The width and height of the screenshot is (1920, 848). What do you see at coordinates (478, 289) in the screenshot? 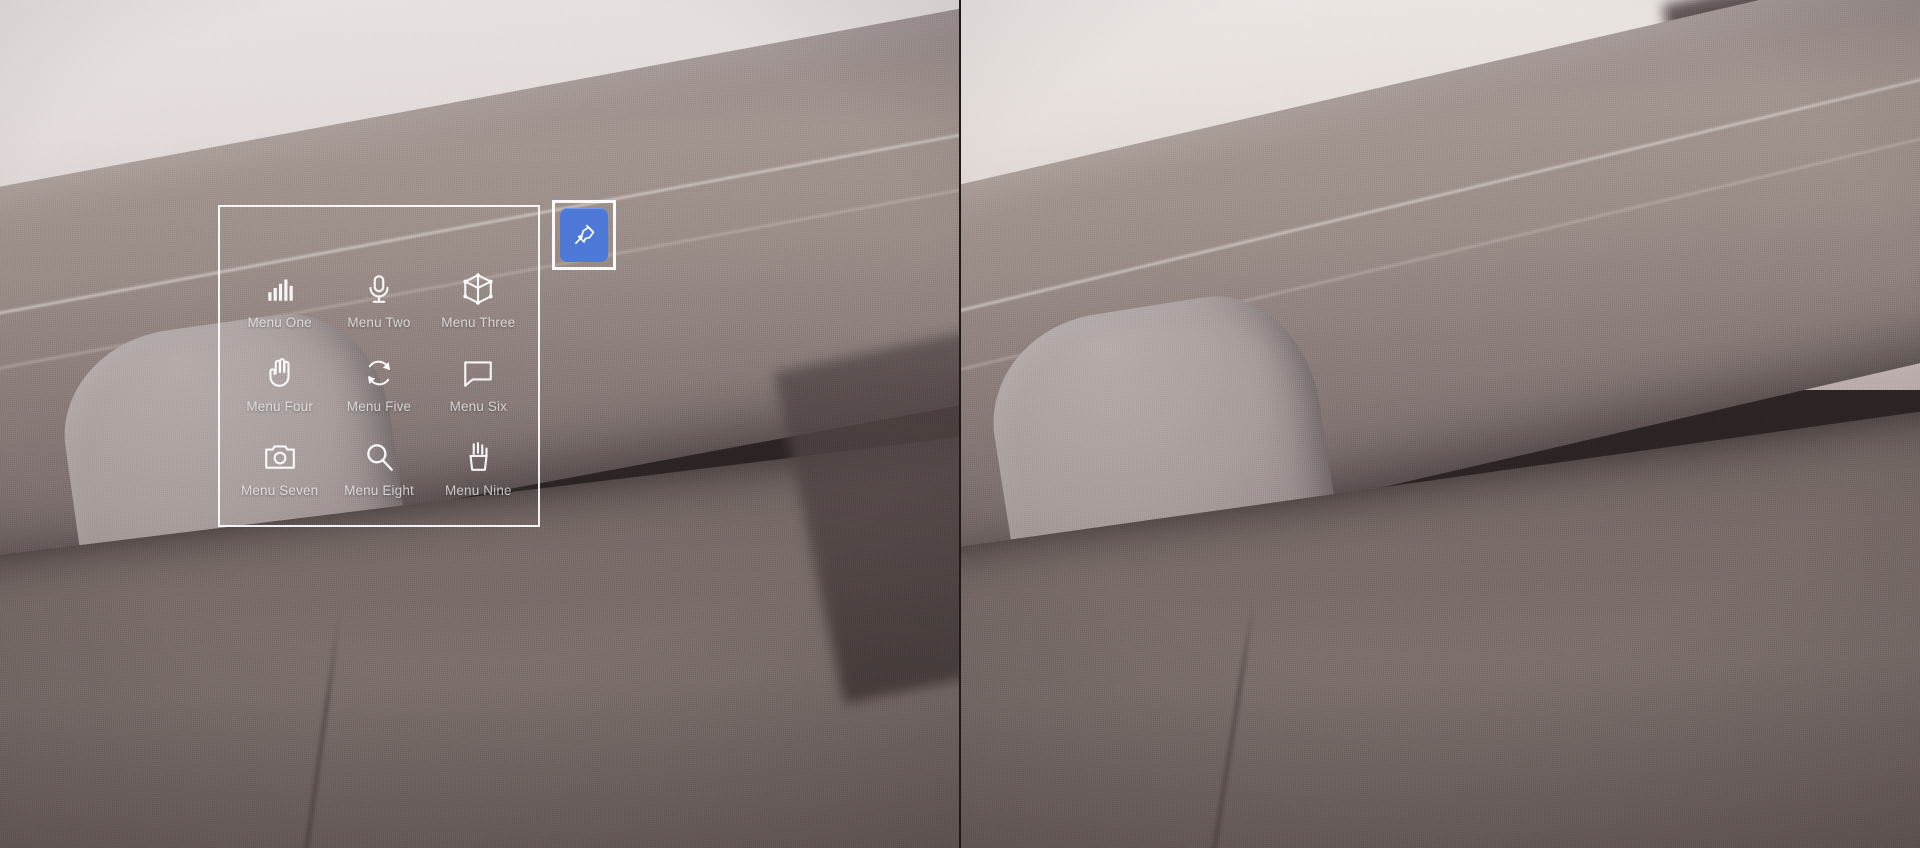
I see `cube-3d-icon` at bounding box center [478, 289].